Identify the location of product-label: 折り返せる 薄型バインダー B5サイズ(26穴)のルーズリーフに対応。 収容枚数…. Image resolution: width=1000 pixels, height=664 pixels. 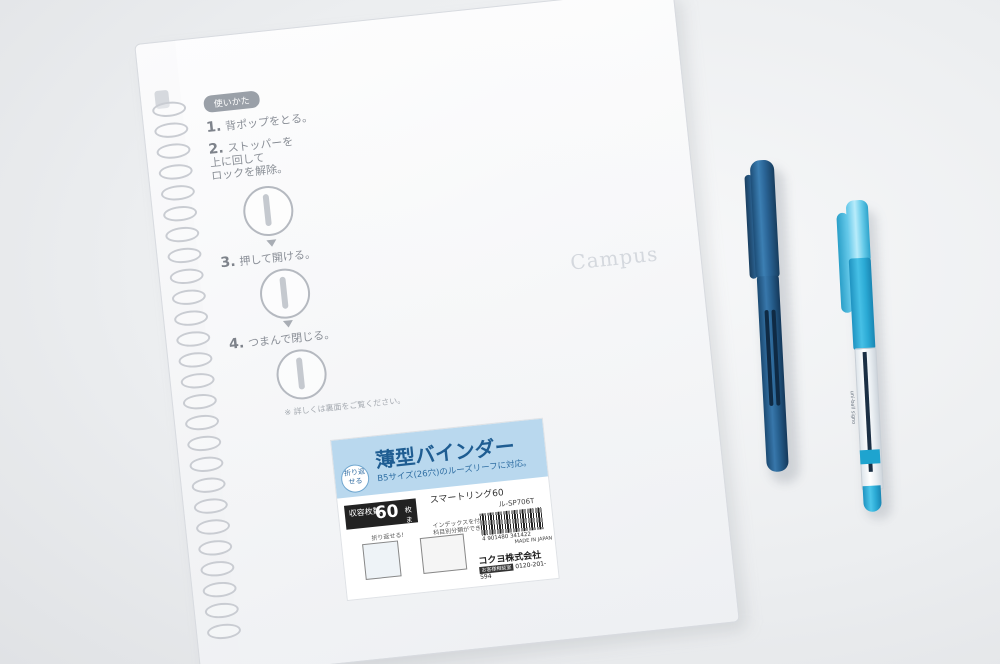
(445, 509).